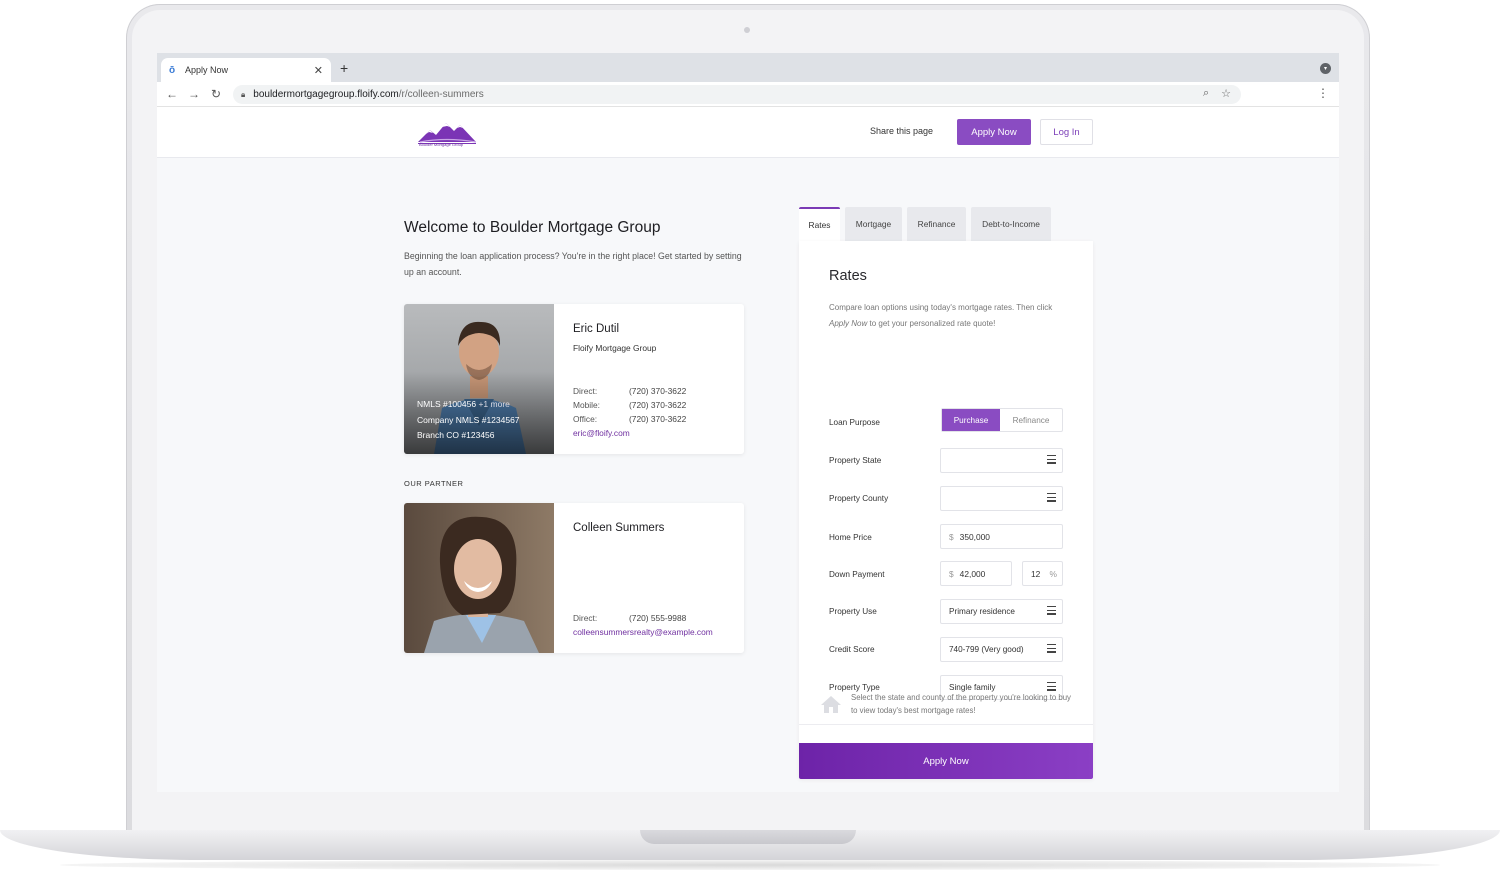 This screenshot has height=877, width=1500. Describe the element at coordinates (1226, 93) in the screenshot. I see `bookmark-star-icon: ☆` at that location.